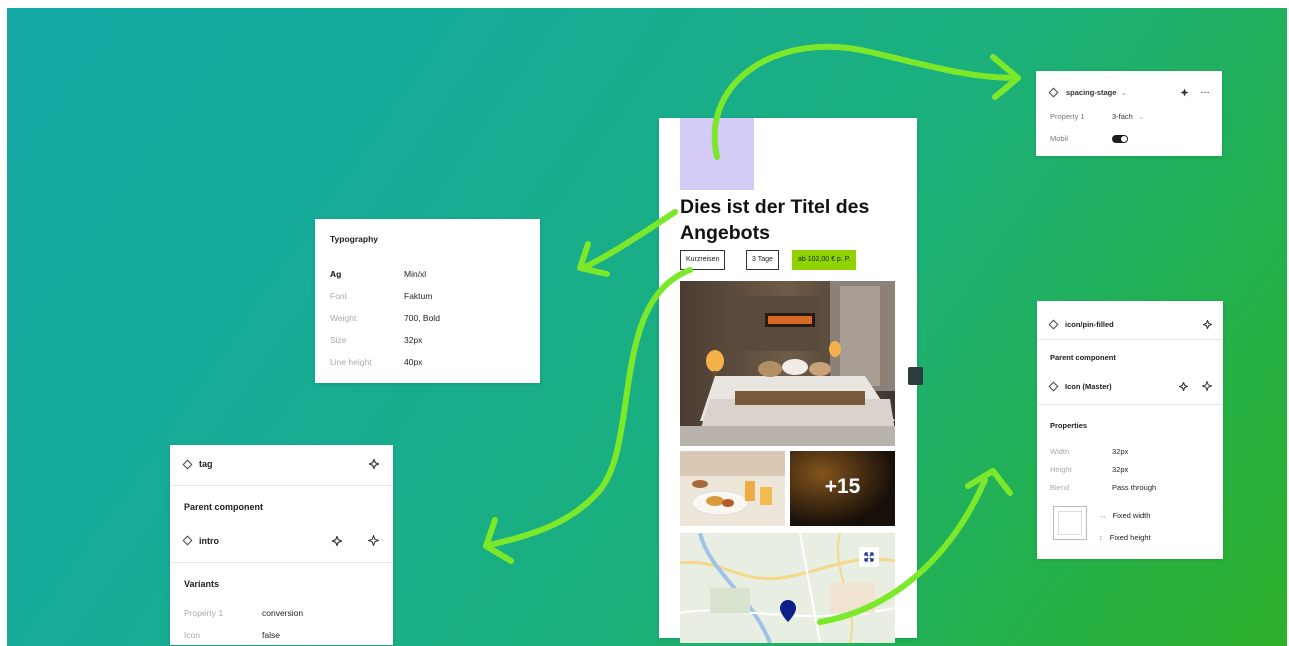 This screenshot has height=646, width=1289. What do you see at coordinates (1205, 92) in the screenshot?
I see `more-options-icon: ···` at bounding box center [1205, 92].